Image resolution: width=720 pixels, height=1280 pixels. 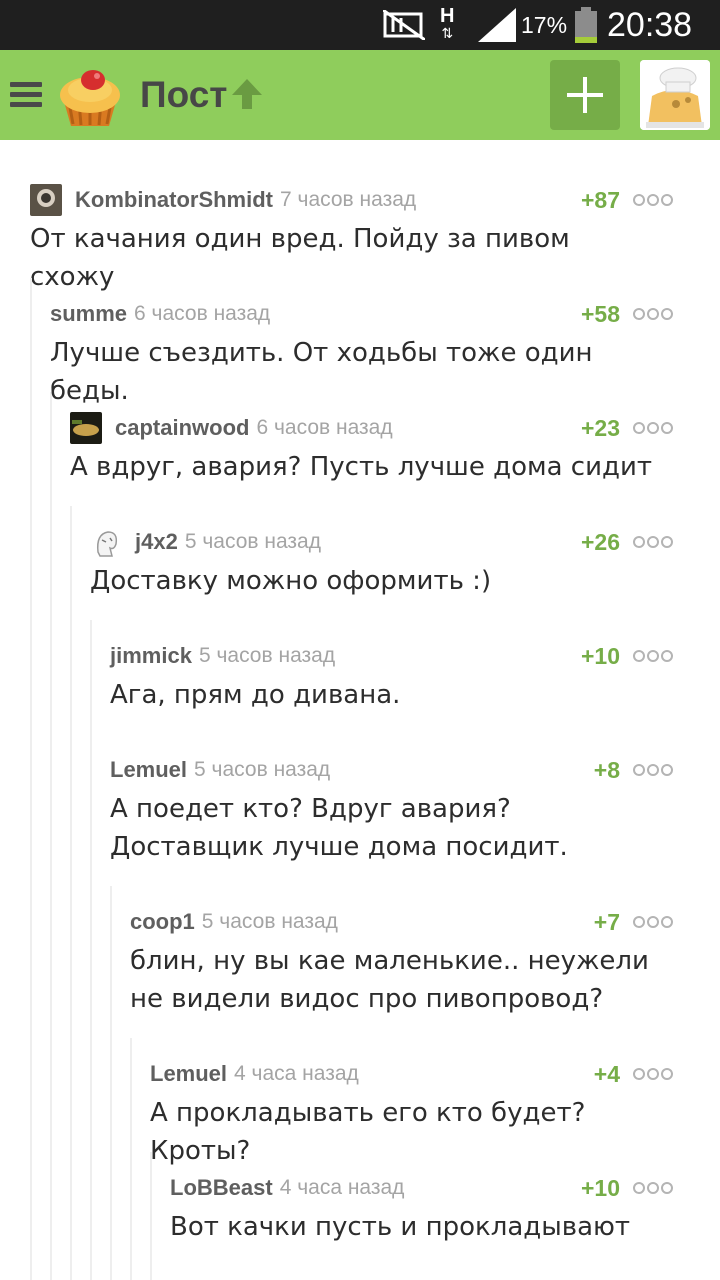 What do you see at coordinates (88, 314) in the screenshot?
I see `comment-author: summe` at bounding box center [88, 314].